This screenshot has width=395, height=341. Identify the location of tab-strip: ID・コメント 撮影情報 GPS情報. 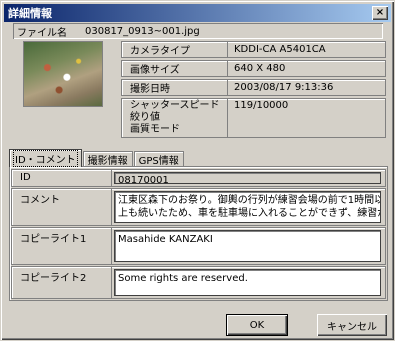
(97, 158).